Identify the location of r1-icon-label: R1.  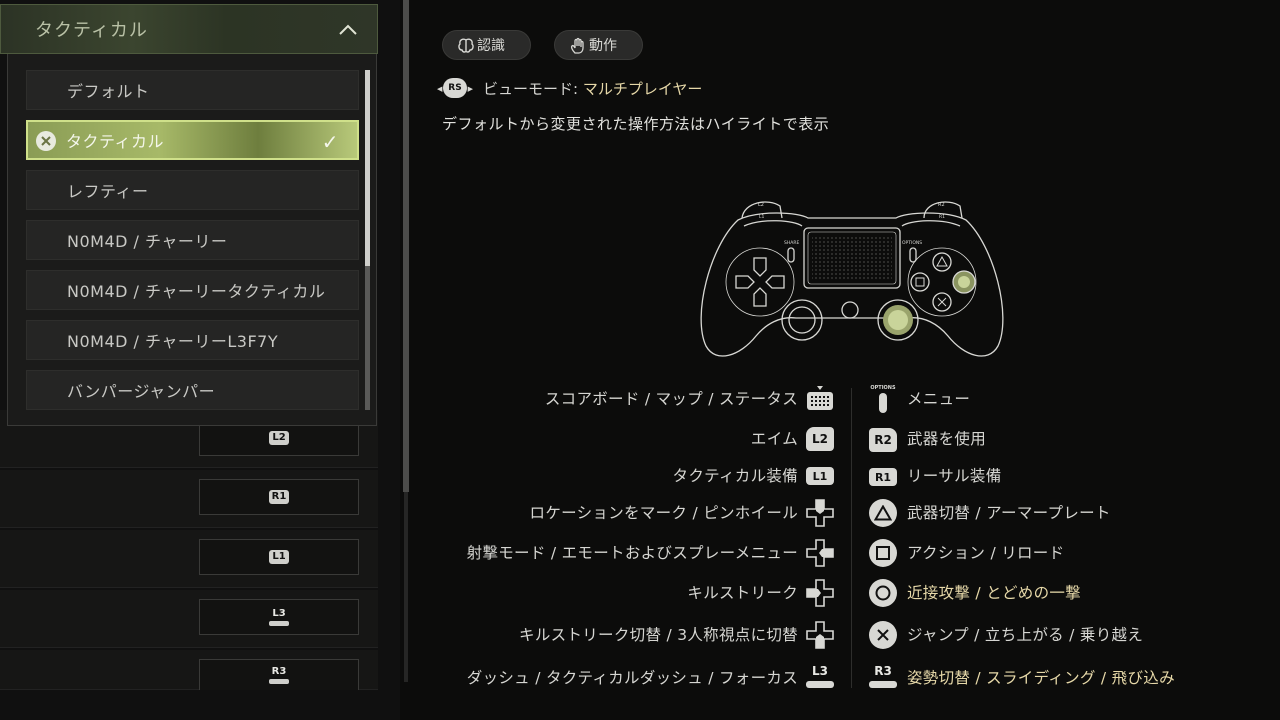
(883, 477).